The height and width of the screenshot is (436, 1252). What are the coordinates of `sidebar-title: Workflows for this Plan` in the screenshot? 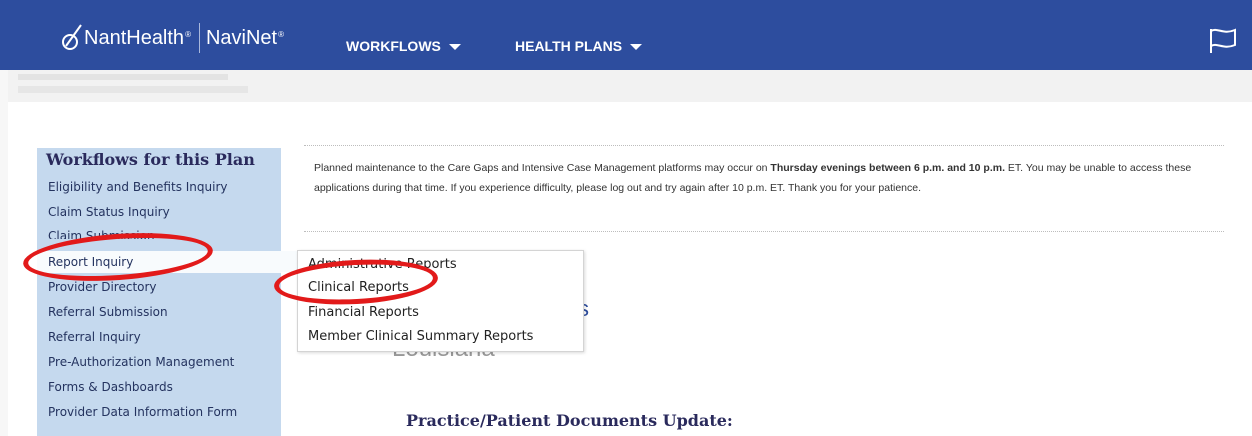 It's located at (150, 159).